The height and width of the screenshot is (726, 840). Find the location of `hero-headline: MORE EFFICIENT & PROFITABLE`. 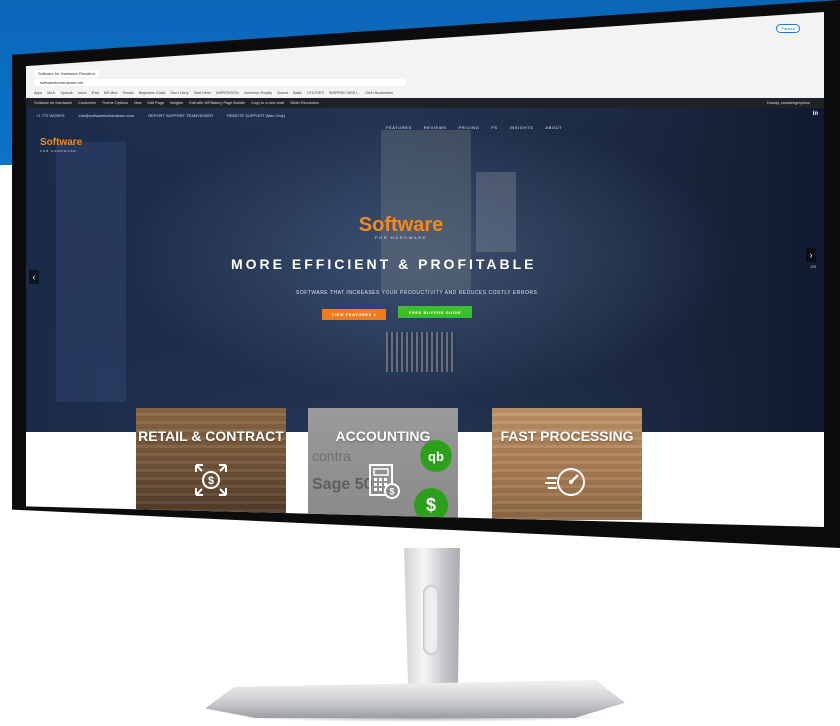

hero-headline: MORE EFFICIENT & PROFITABLE is located at coordinates (384, 264).